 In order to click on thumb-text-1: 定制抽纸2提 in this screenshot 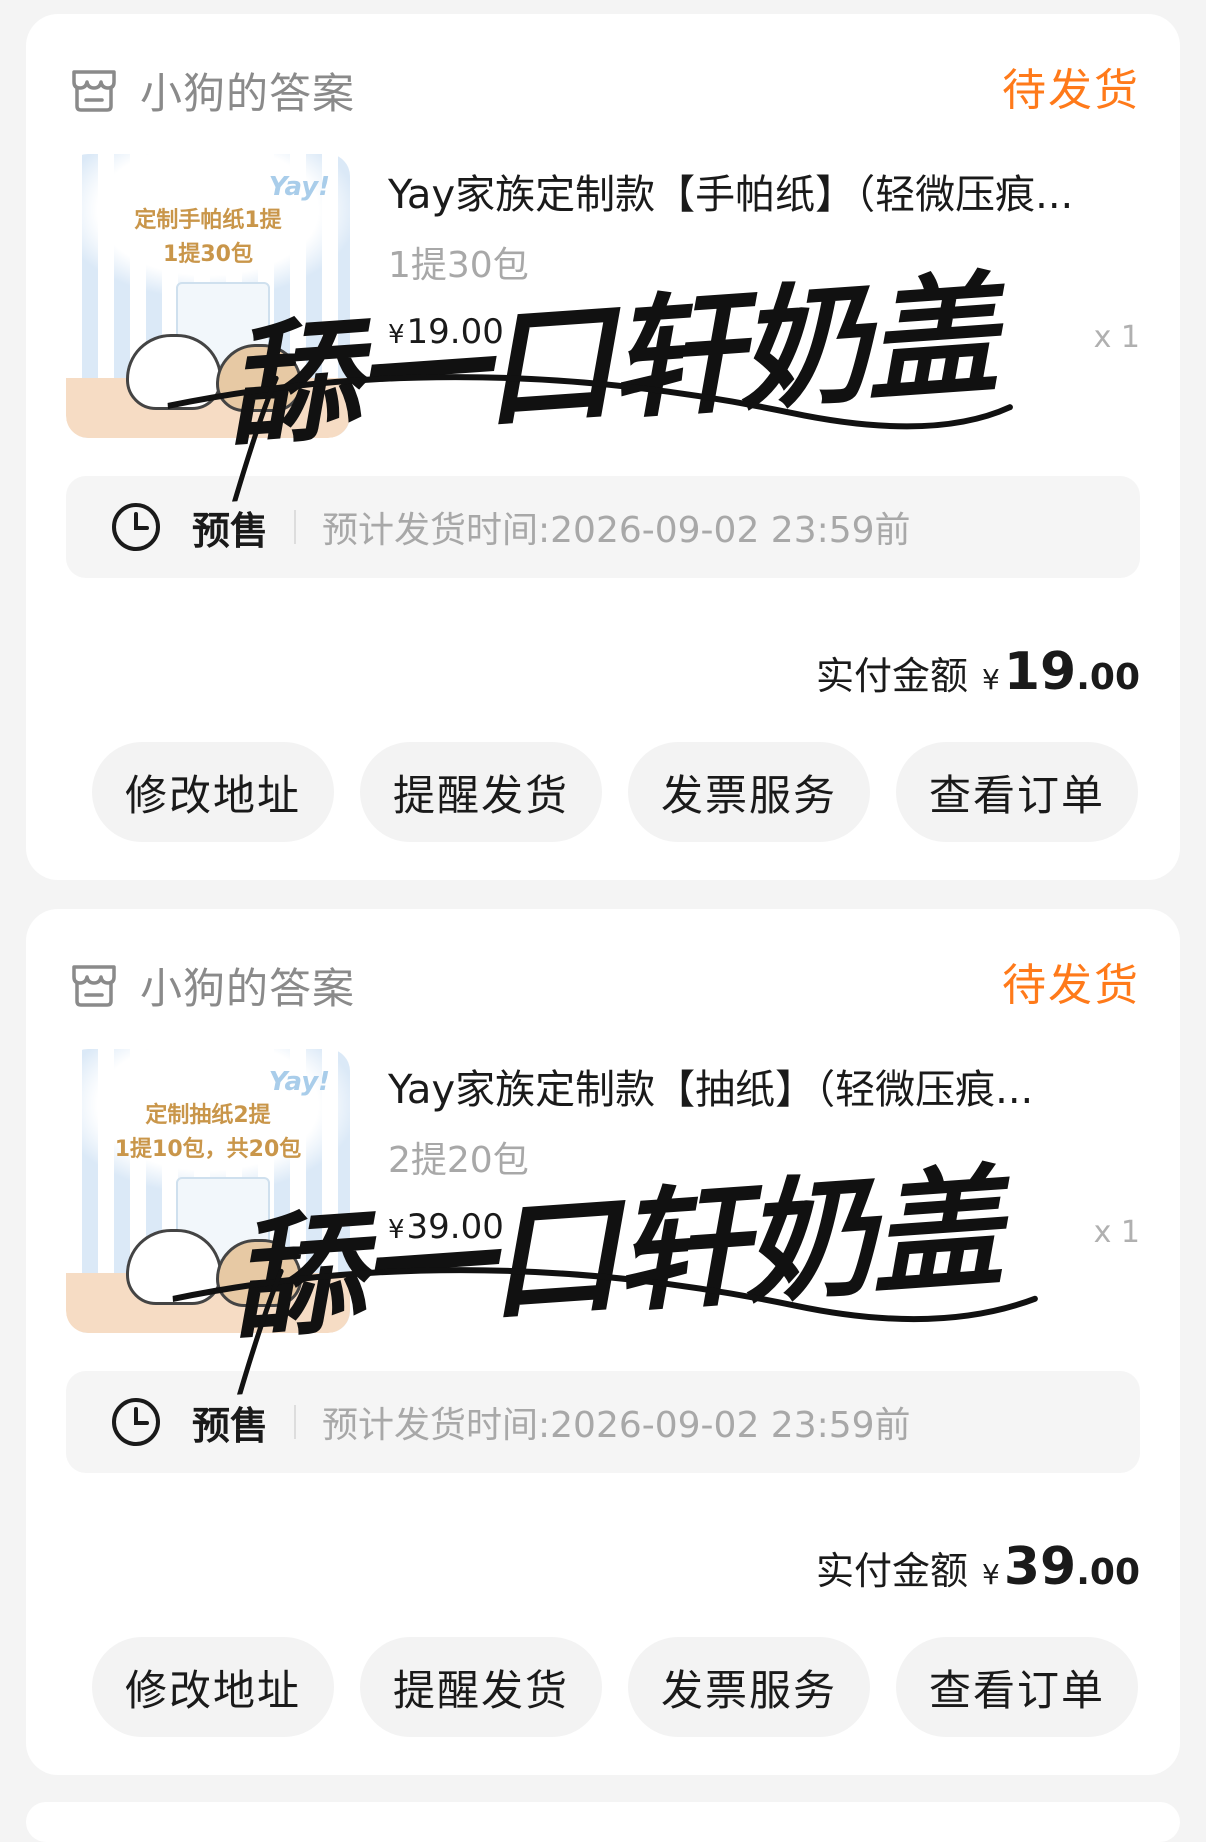, I will do `click(208, 1115)`.